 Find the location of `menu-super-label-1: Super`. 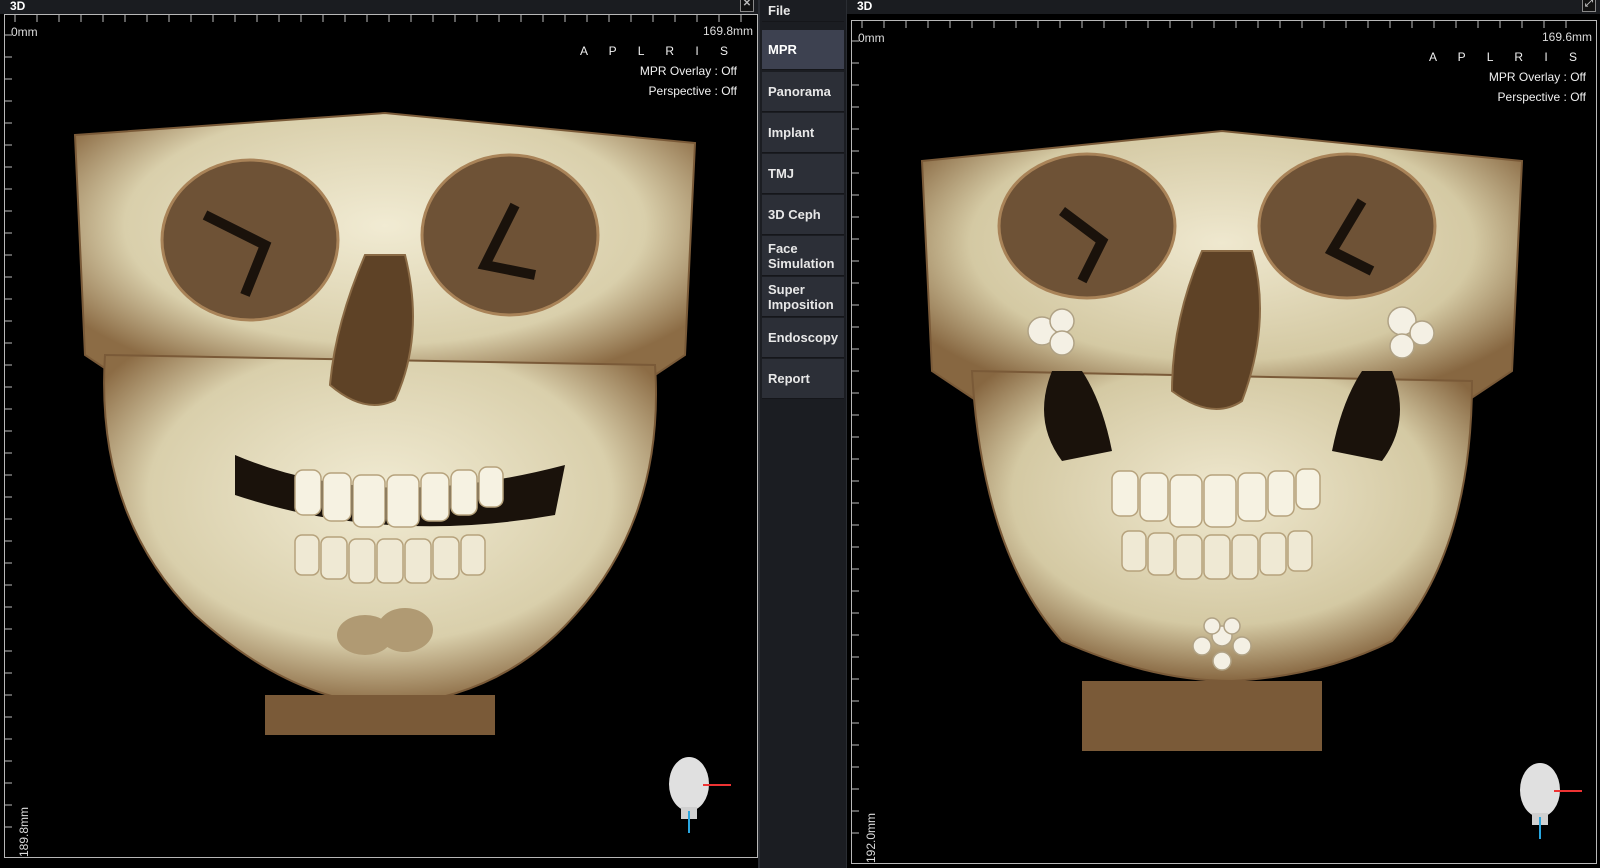

menu-super-label-1: Super is located at coordinates (786, 289).